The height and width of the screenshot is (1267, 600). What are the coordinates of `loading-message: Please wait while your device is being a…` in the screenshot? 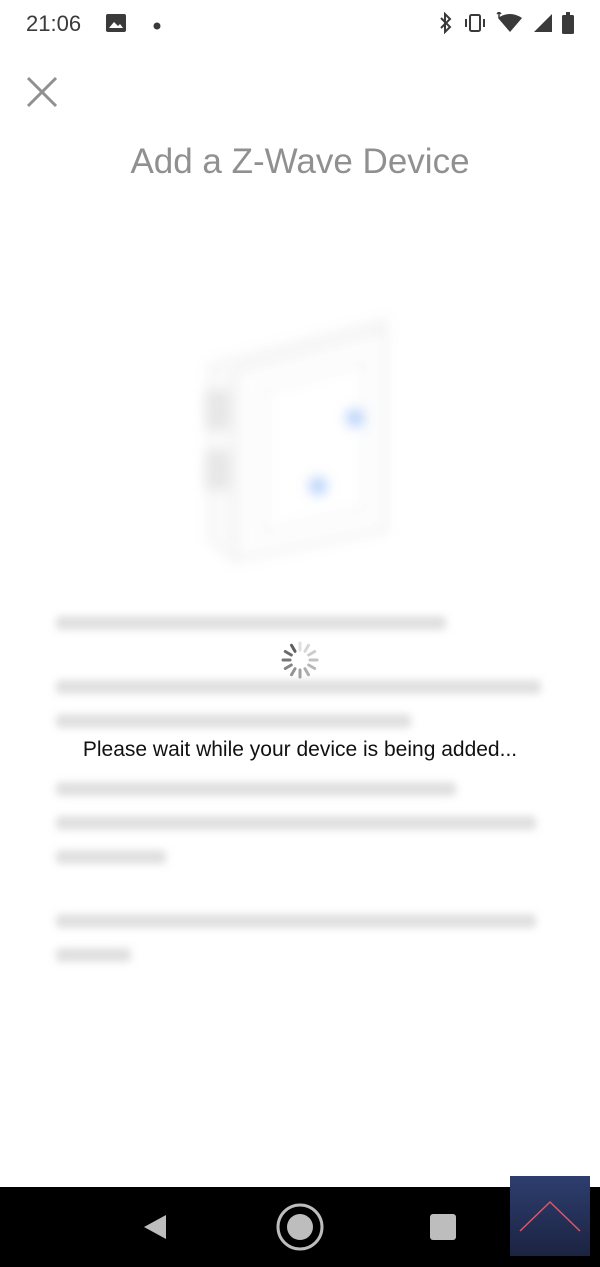 It's located at (300, 749).